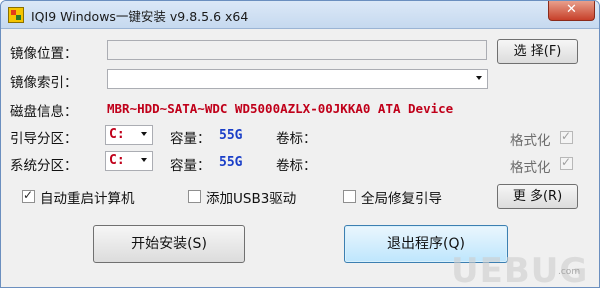 The image size is (600, 288). I want to click on boot-capacity-label: 容量：, so click(190, 139).